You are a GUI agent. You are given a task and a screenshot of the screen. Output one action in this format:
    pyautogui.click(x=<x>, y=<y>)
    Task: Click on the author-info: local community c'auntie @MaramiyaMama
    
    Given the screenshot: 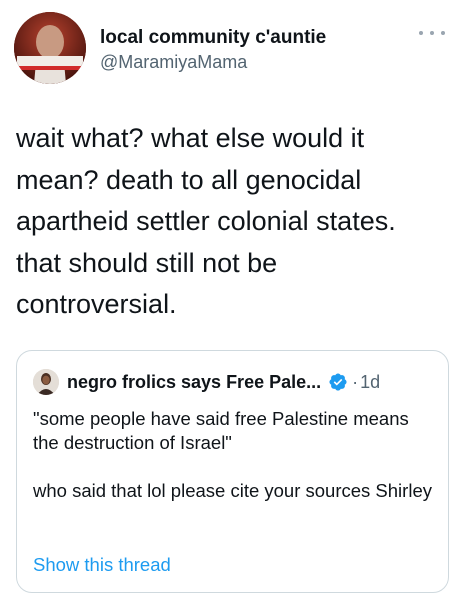 What is the action you would take?
    pyautogui.click(x=213, y=50)
    